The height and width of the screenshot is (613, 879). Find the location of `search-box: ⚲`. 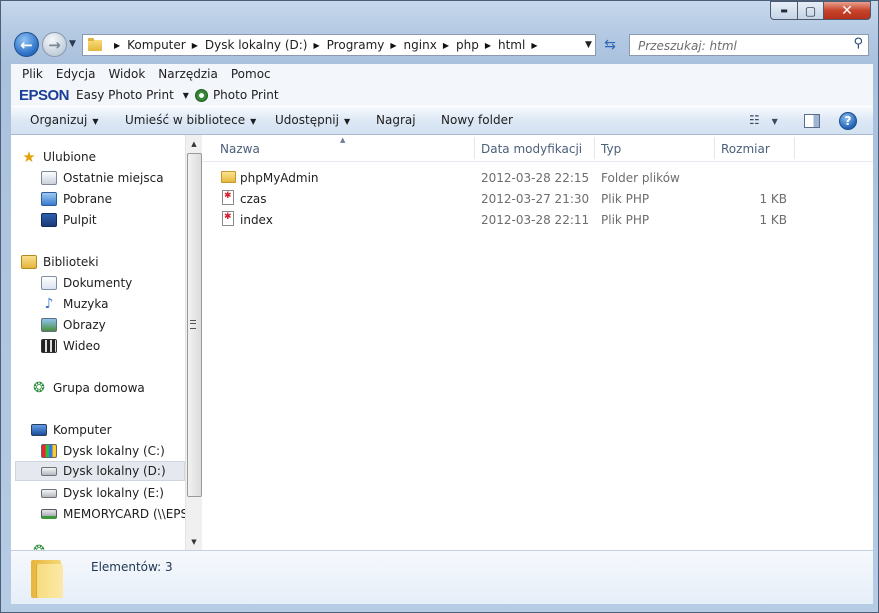

search-box: ⚲ is located at coordinates (749, 45).